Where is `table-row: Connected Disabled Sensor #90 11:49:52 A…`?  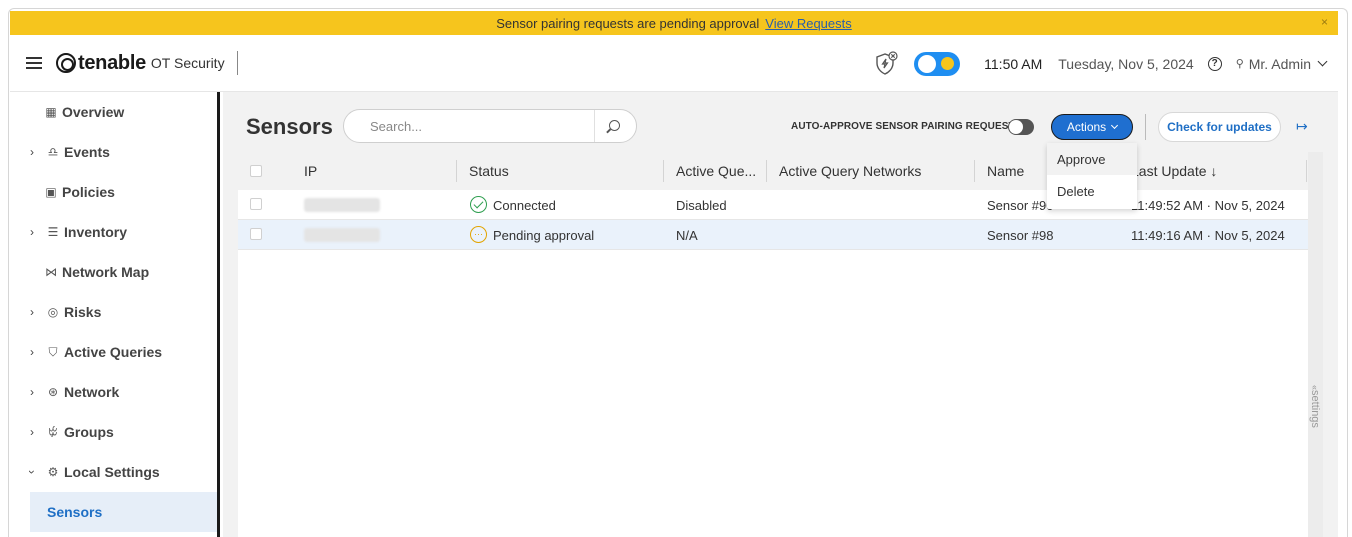
table-row: Connected Disabled Sensor #90 11:49:52 A… is located at coordinates (773, 205).